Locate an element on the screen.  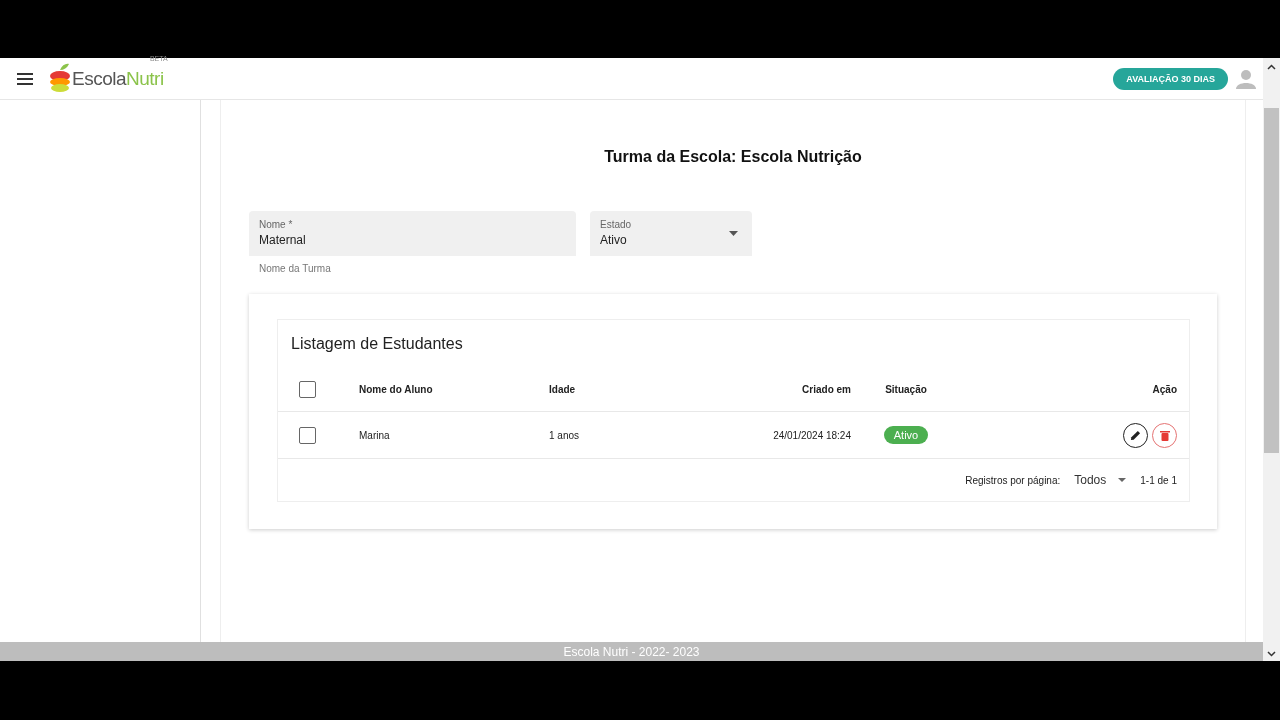
table-cell: 24/01/2024 18:24 is located at coordinates (812, 435).